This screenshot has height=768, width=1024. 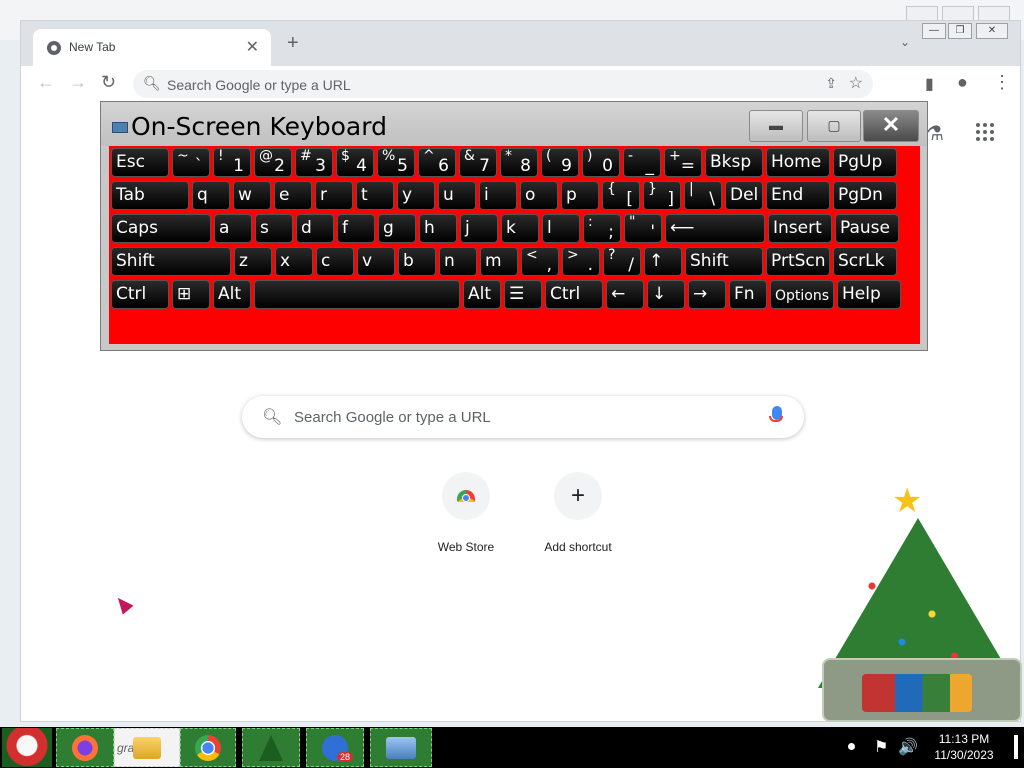 I want to click on osk-key-del: Del, so click(x=744, y=195).